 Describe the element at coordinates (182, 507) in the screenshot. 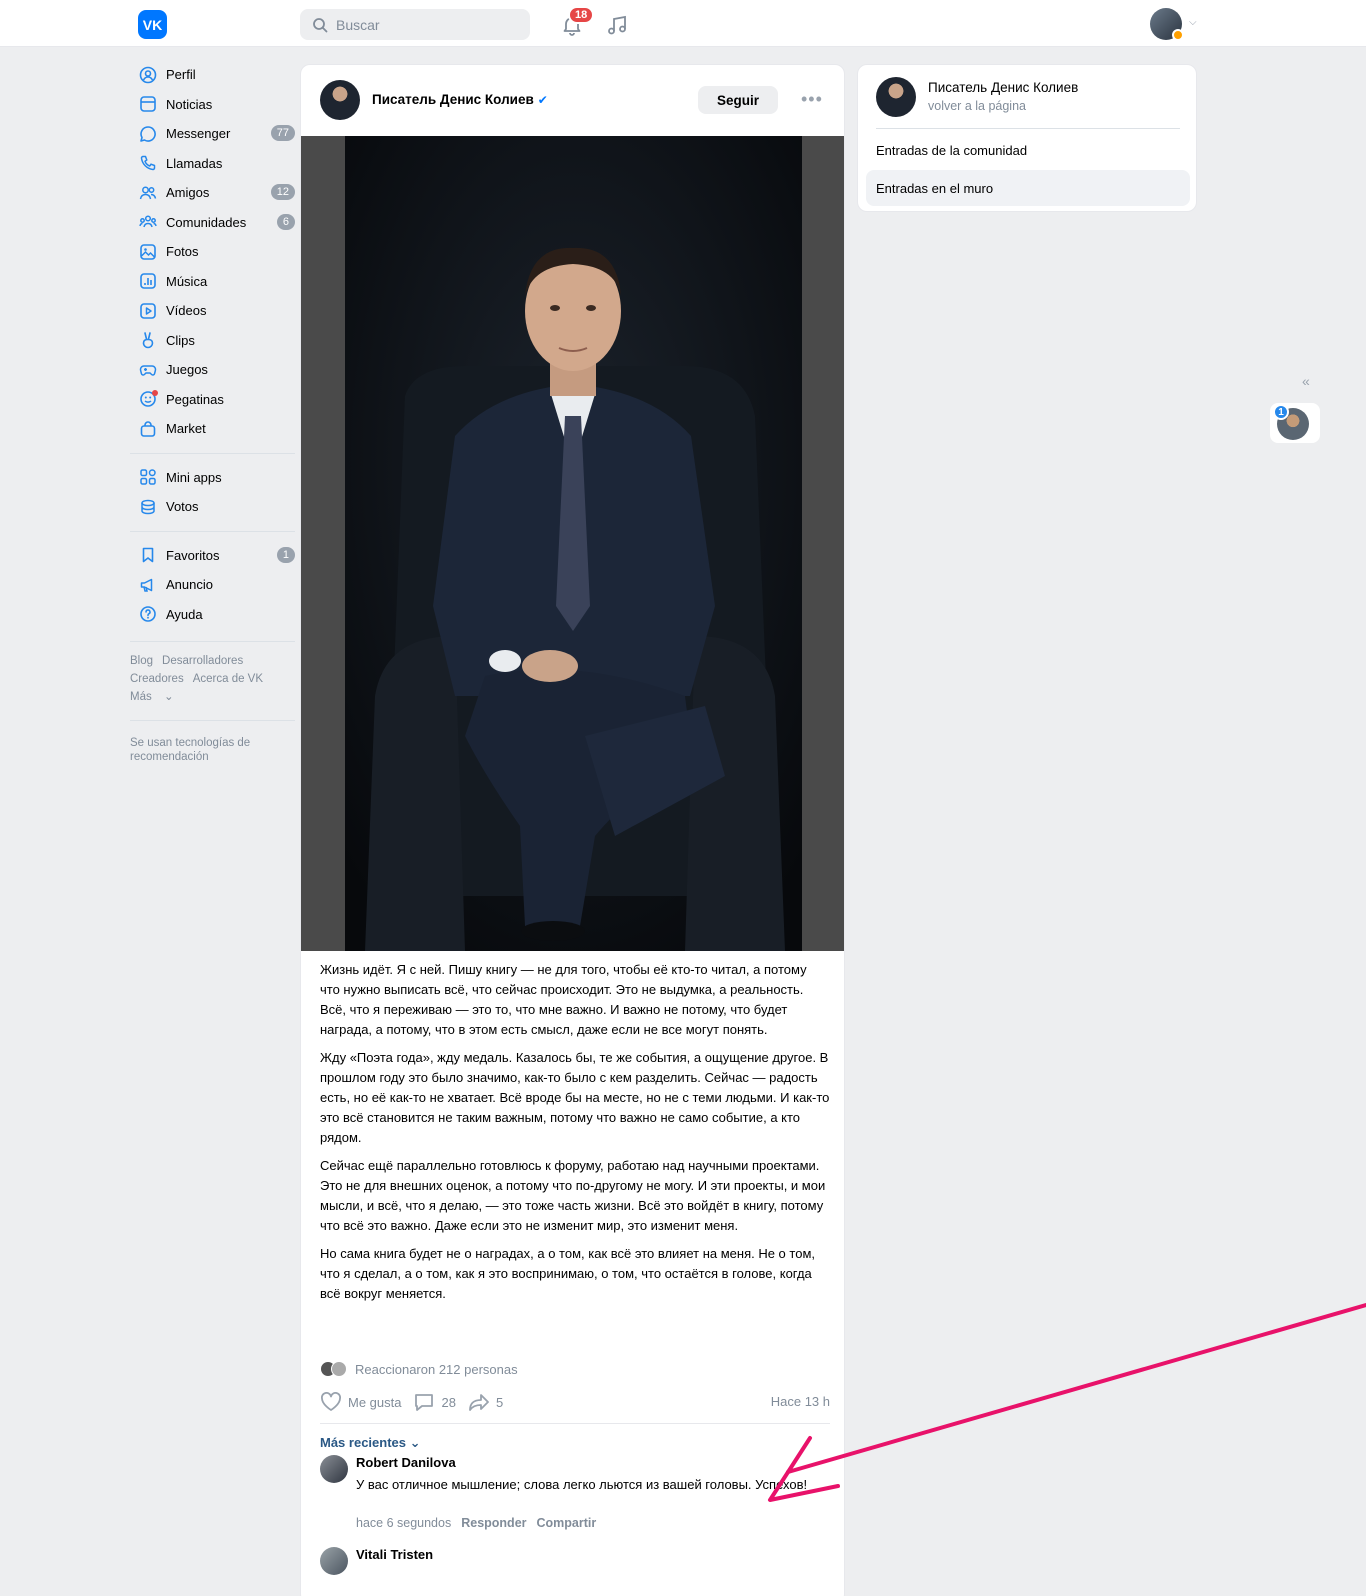

I see `nav-label: Votos` at that location.